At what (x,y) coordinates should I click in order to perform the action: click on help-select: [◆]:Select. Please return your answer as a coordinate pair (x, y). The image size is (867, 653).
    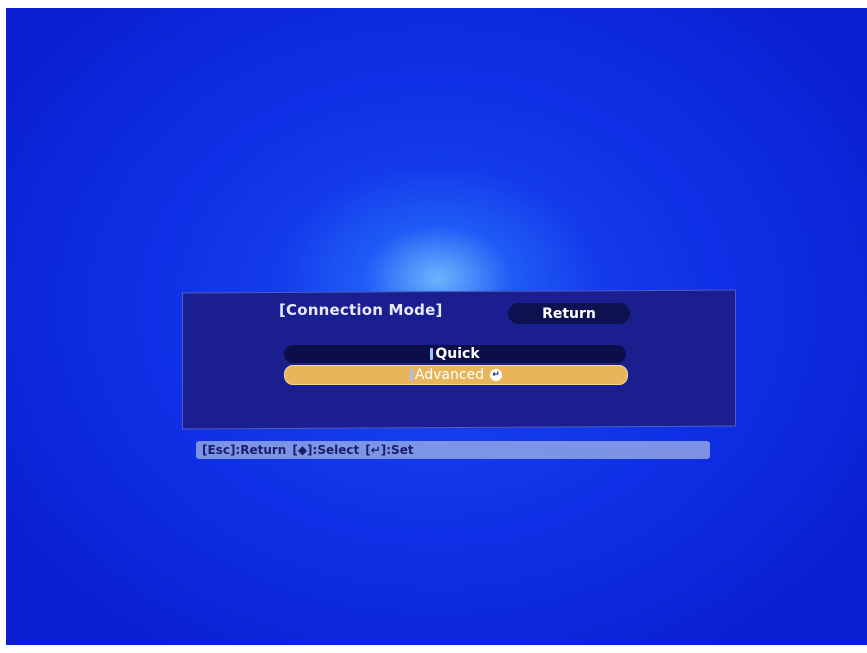
    Looking at the image, I should click on (326, 450).